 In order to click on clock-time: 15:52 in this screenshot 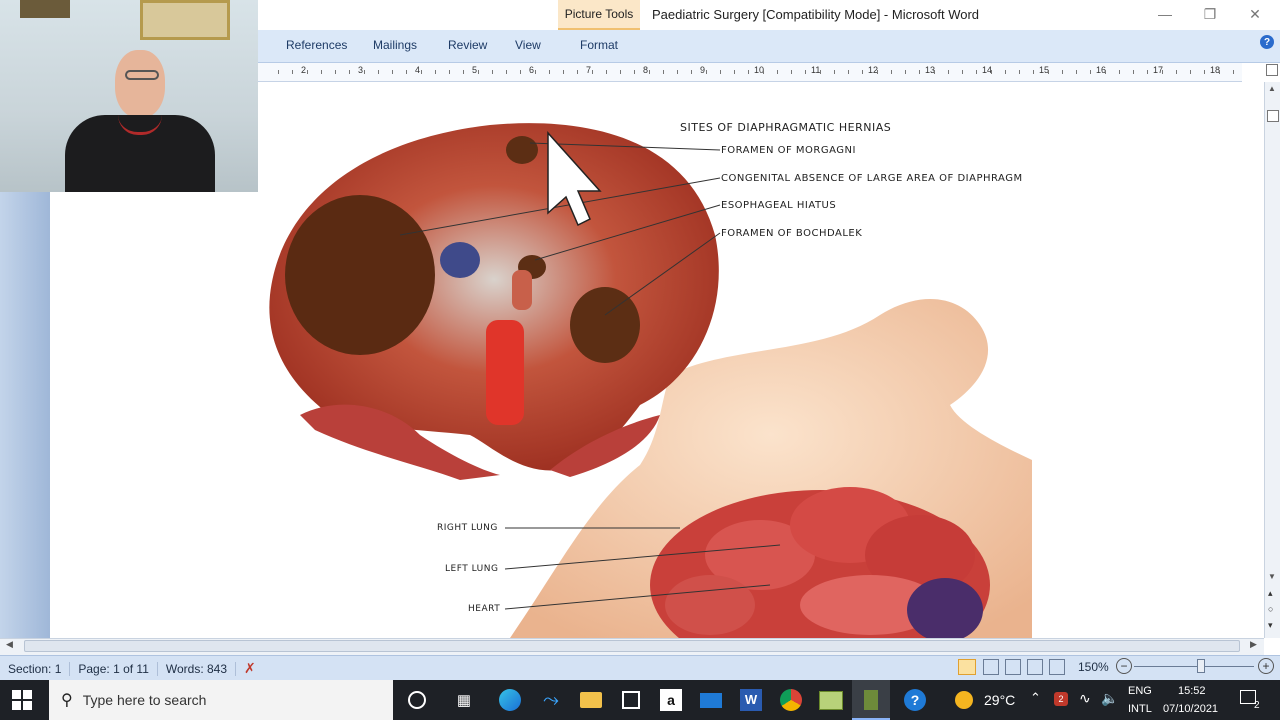, I will do `click(1192, 691)`.